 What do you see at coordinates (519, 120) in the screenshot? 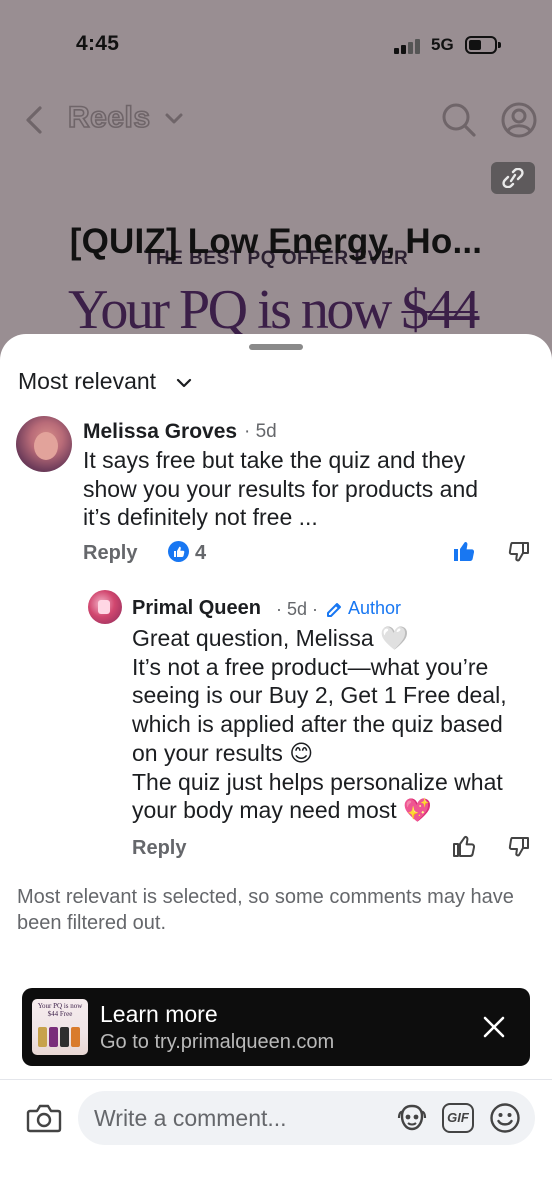
I see `profile-icon` at bounding box center [519, 120].